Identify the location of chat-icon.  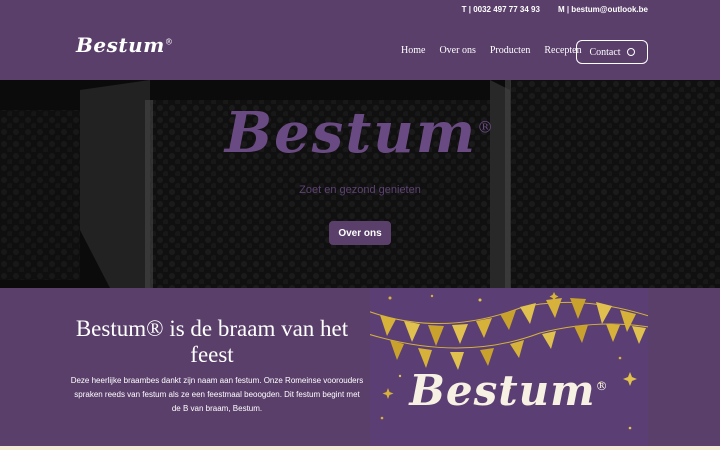
(630, 52).